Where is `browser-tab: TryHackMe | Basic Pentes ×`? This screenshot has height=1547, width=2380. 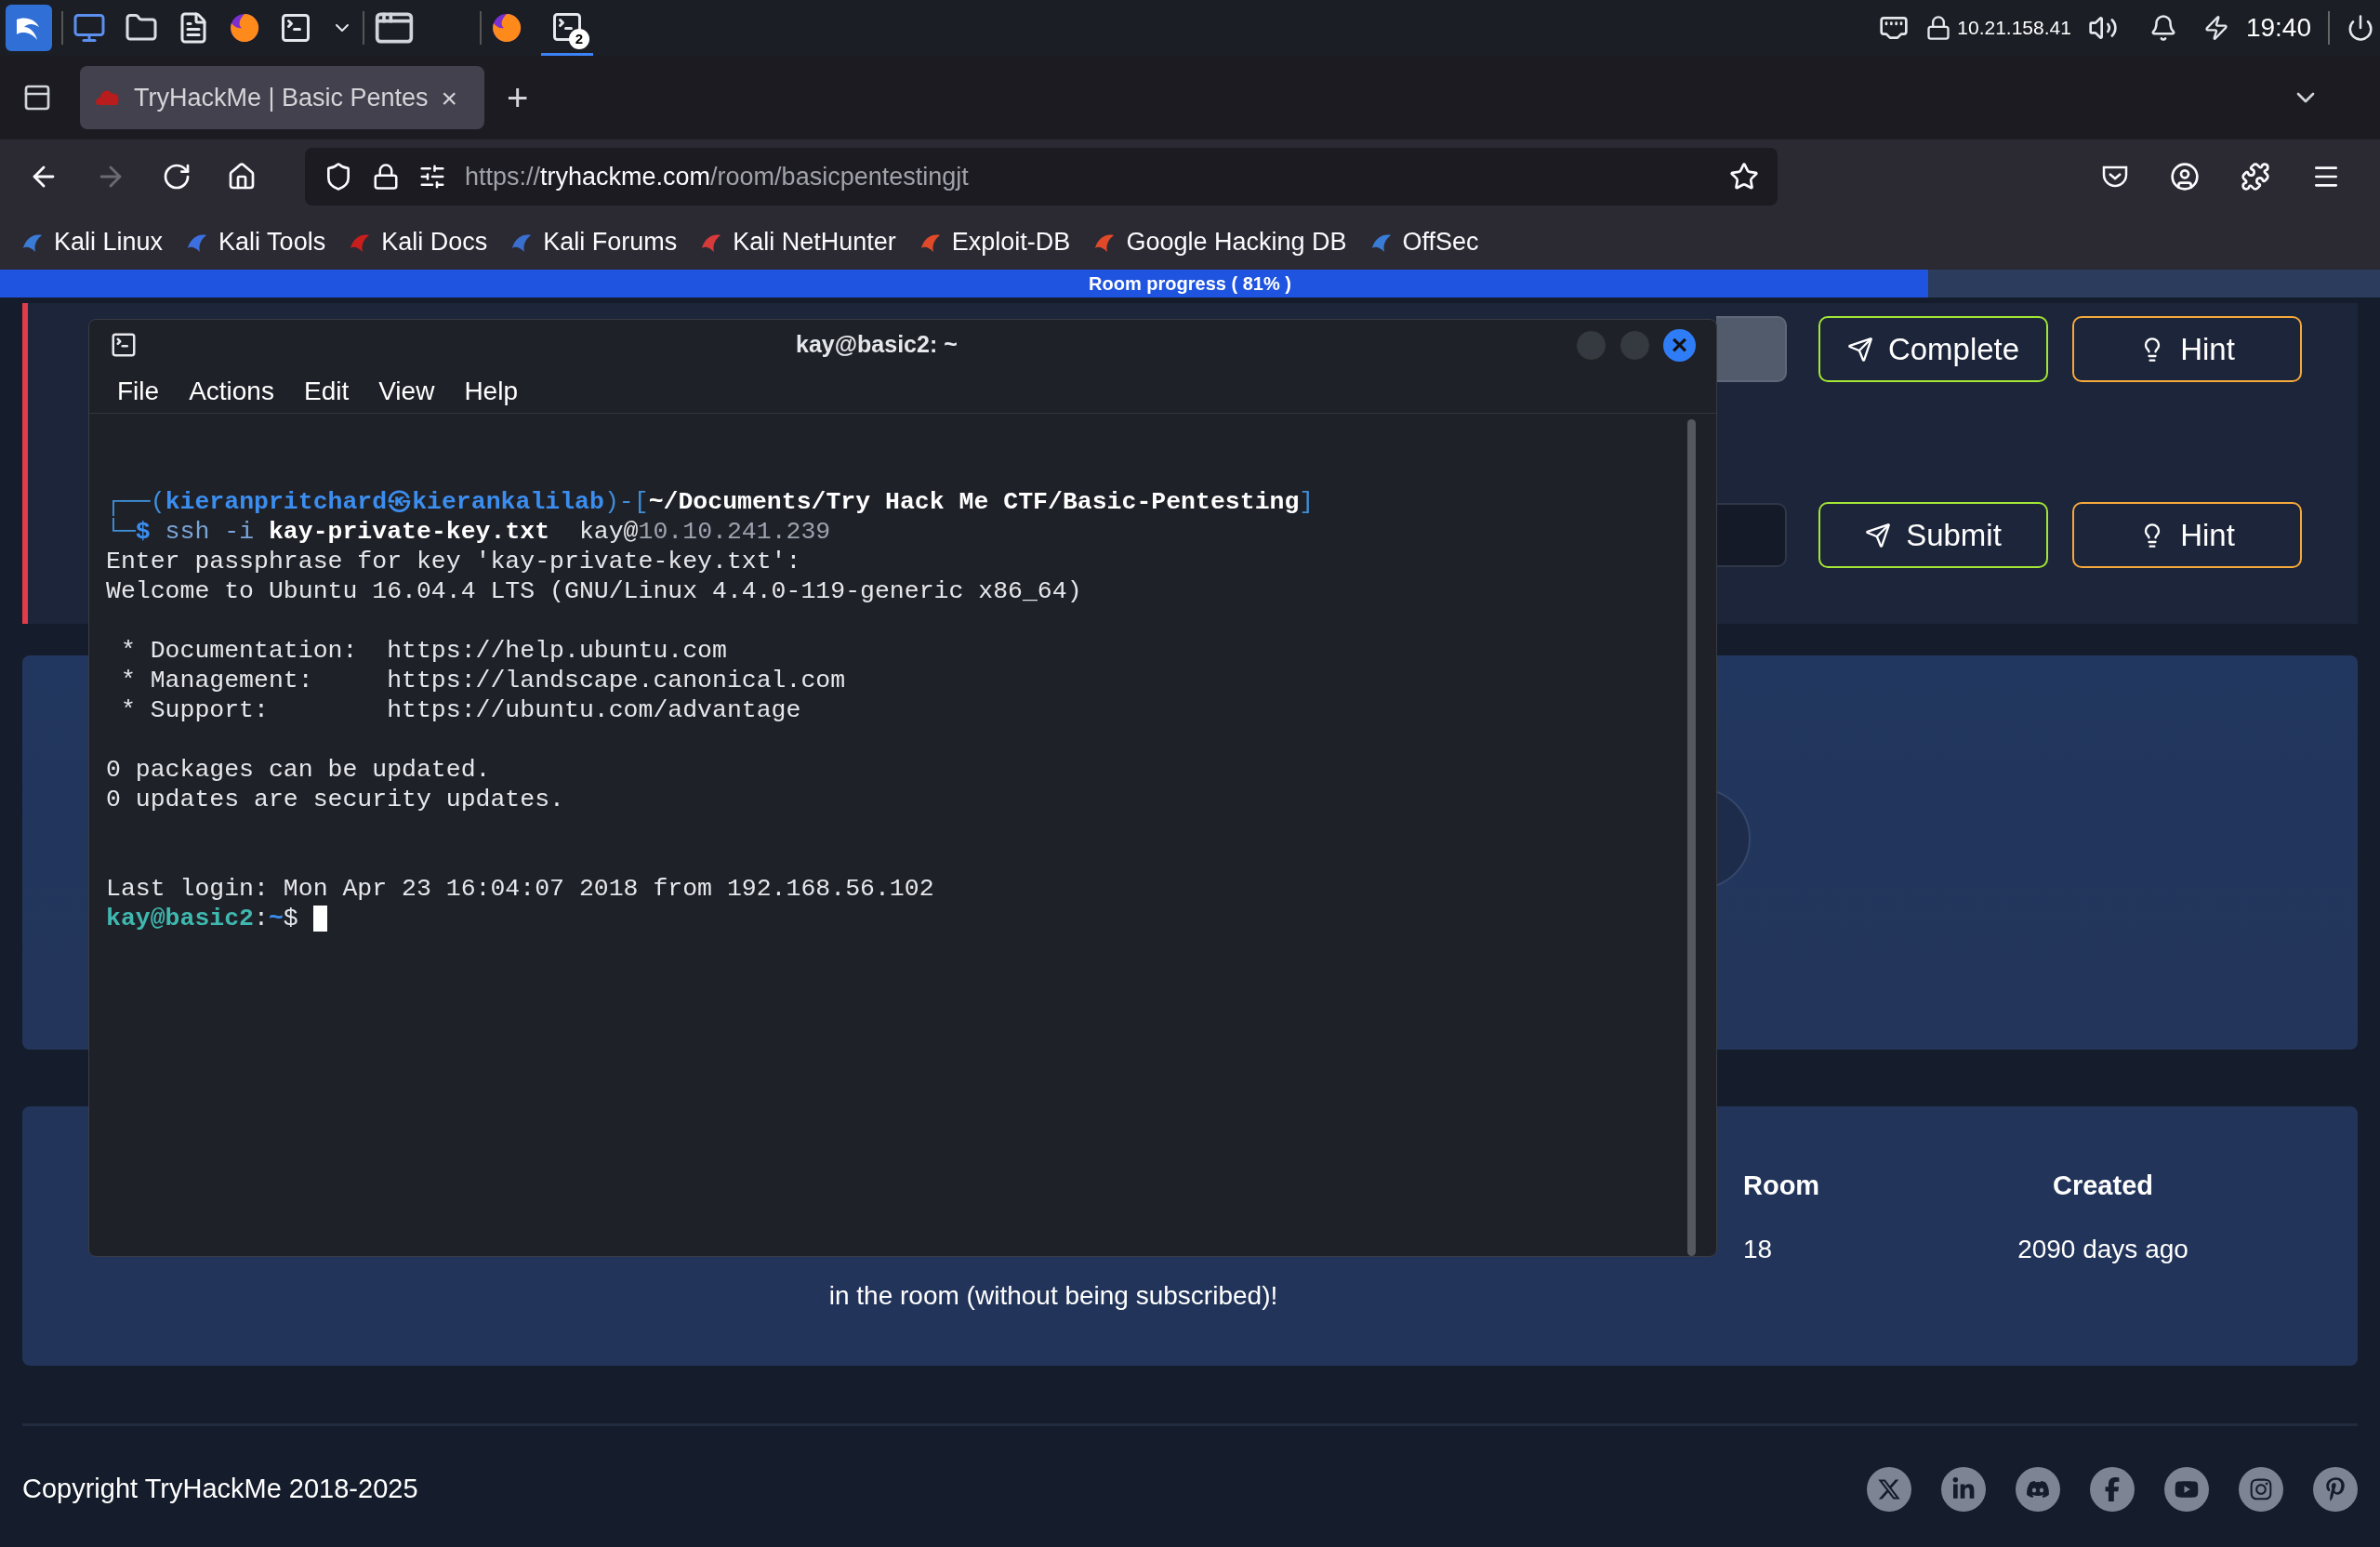
browser-tab: TryHackMe | Basic Pentes × is located at coordinates (282, 97).